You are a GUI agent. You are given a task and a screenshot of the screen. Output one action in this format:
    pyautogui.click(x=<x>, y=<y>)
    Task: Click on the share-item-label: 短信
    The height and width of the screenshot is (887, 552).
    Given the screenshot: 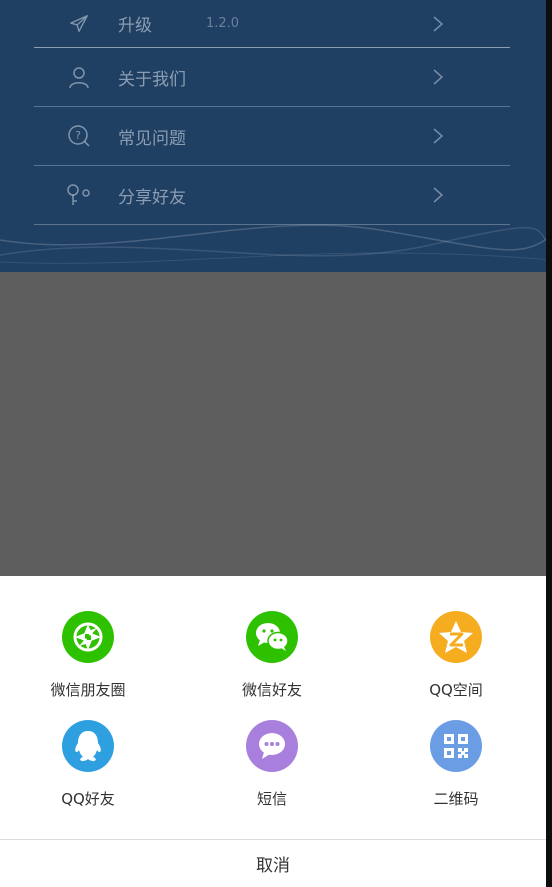 What is the action you would take?
    pyautogui.click(x=271, y=799)
    